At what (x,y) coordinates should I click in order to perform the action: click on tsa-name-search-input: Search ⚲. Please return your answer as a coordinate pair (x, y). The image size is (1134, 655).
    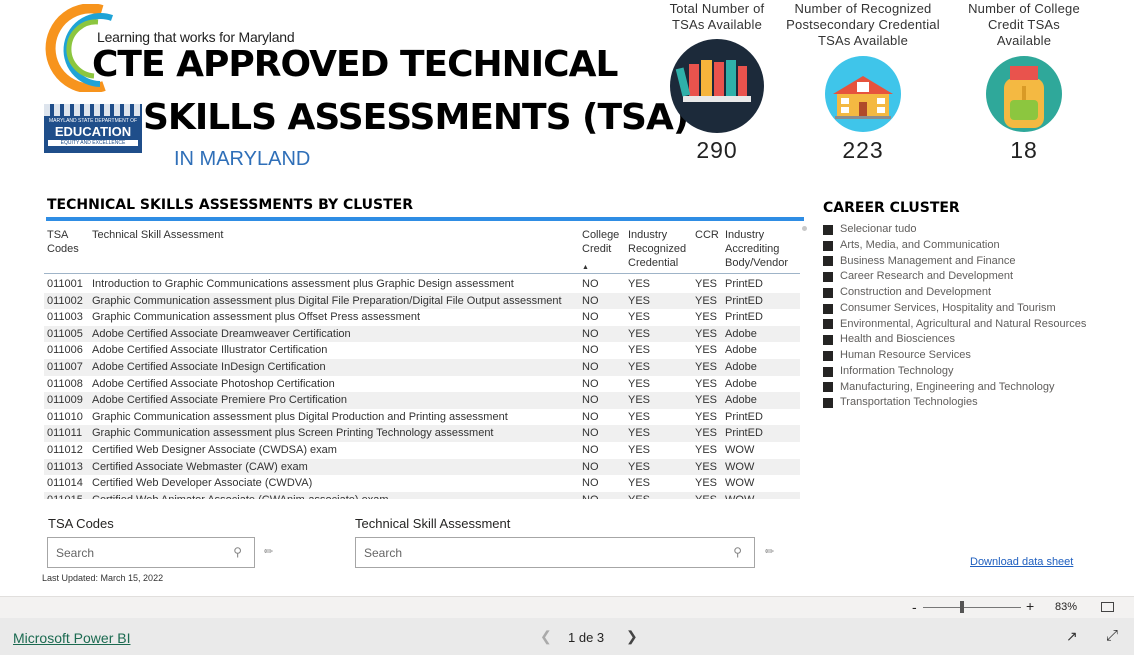
    Looking at the image, I should click on (555, 552).